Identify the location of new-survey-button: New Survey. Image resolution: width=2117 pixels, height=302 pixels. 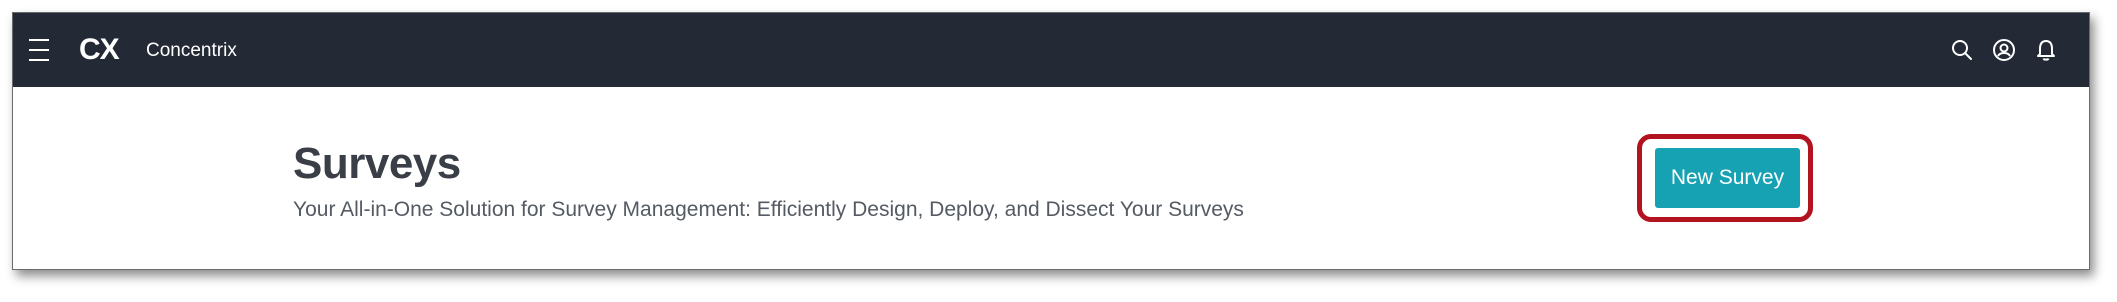
(1727, 178).